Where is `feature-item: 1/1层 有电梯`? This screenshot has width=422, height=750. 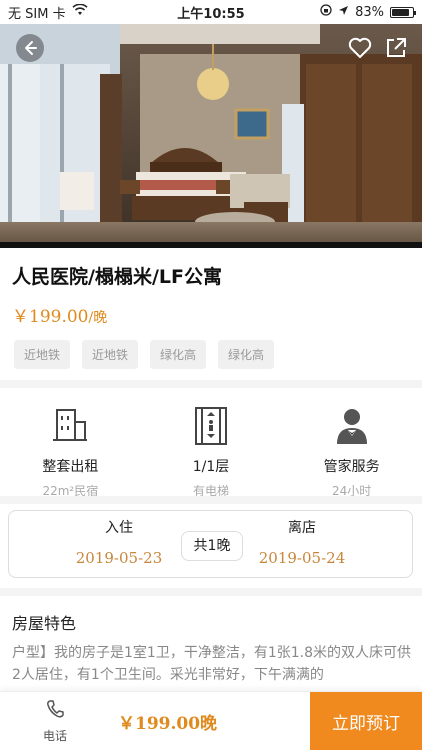
feature-item: 1/1层 有电梯 is located at coordinates (211, 445).